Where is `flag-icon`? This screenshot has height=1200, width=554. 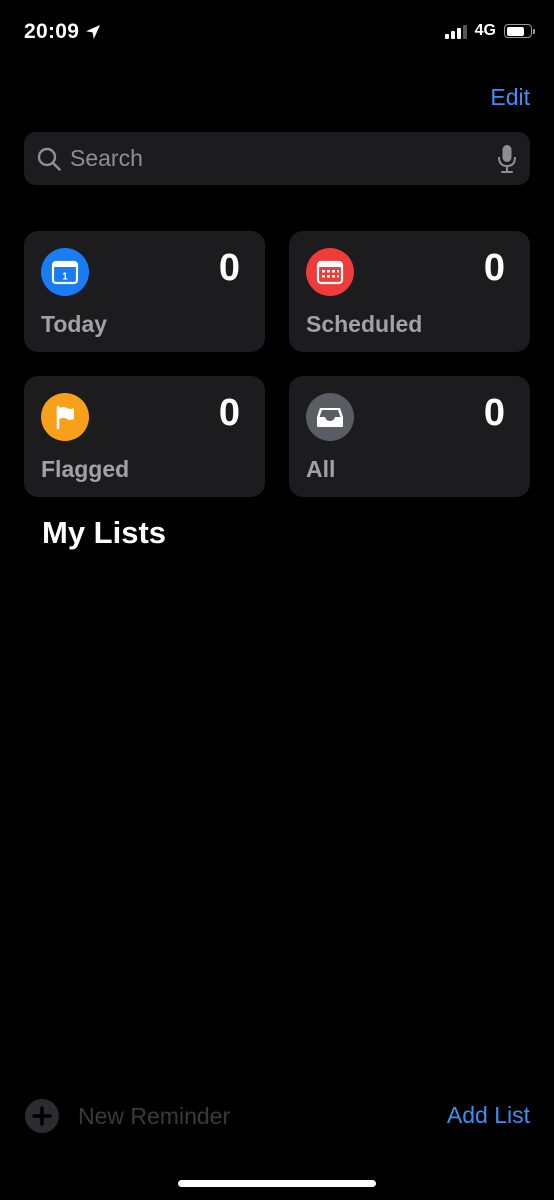 flag-icon is located at coordinates (65, 417).